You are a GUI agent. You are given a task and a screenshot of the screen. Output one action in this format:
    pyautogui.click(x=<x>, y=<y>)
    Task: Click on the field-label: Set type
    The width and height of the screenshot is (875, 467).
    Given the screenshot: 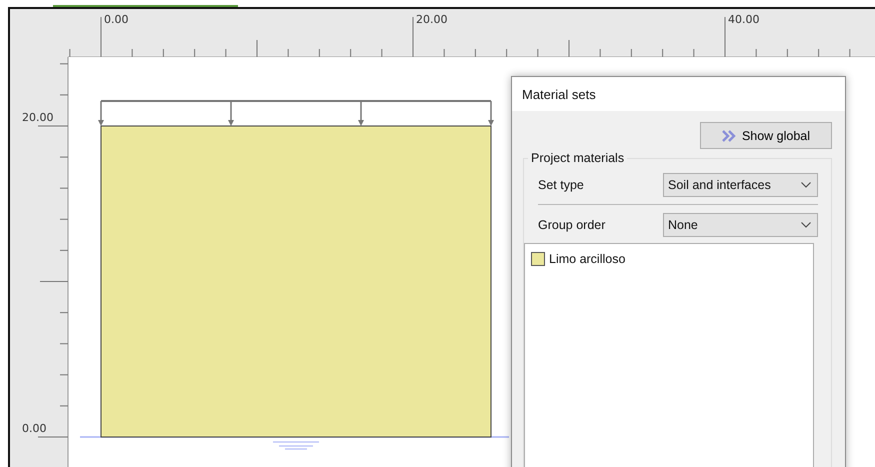 What is the action you would take?
    pyautogui.click(x=561, y=185)
    